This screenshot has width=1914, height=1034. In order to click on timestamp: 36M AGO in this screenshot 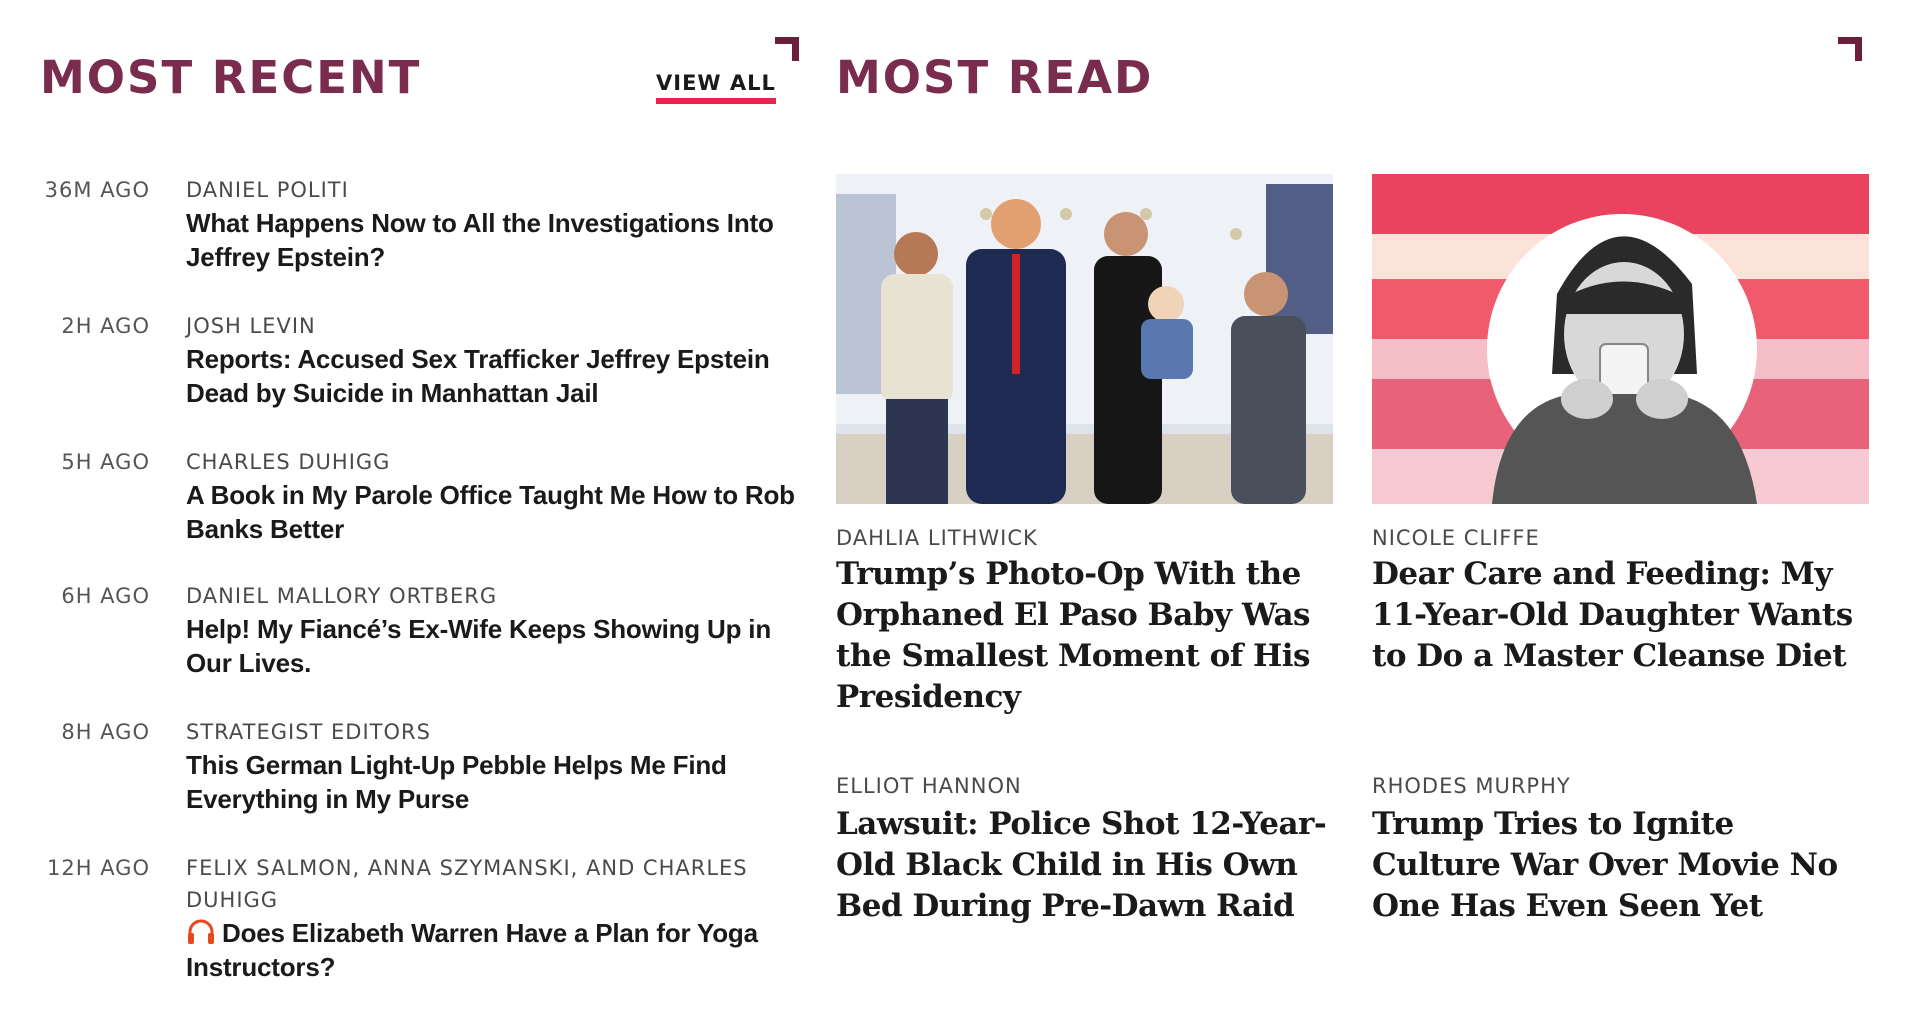, I will do `click(97, 190)`.